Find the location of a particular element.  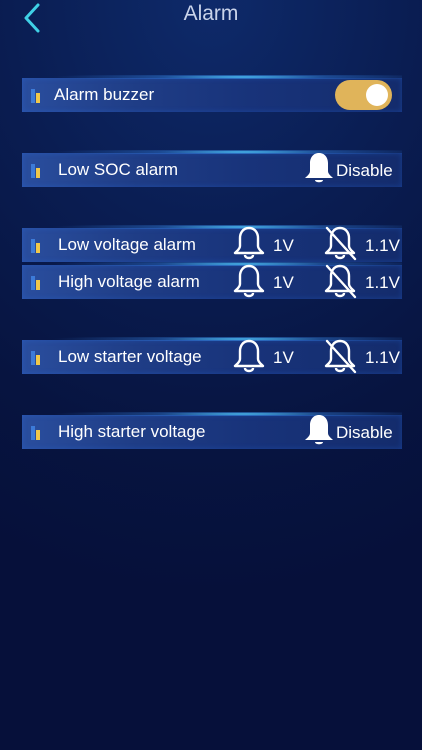

header: Alarm is located at coordinates (211, 20).